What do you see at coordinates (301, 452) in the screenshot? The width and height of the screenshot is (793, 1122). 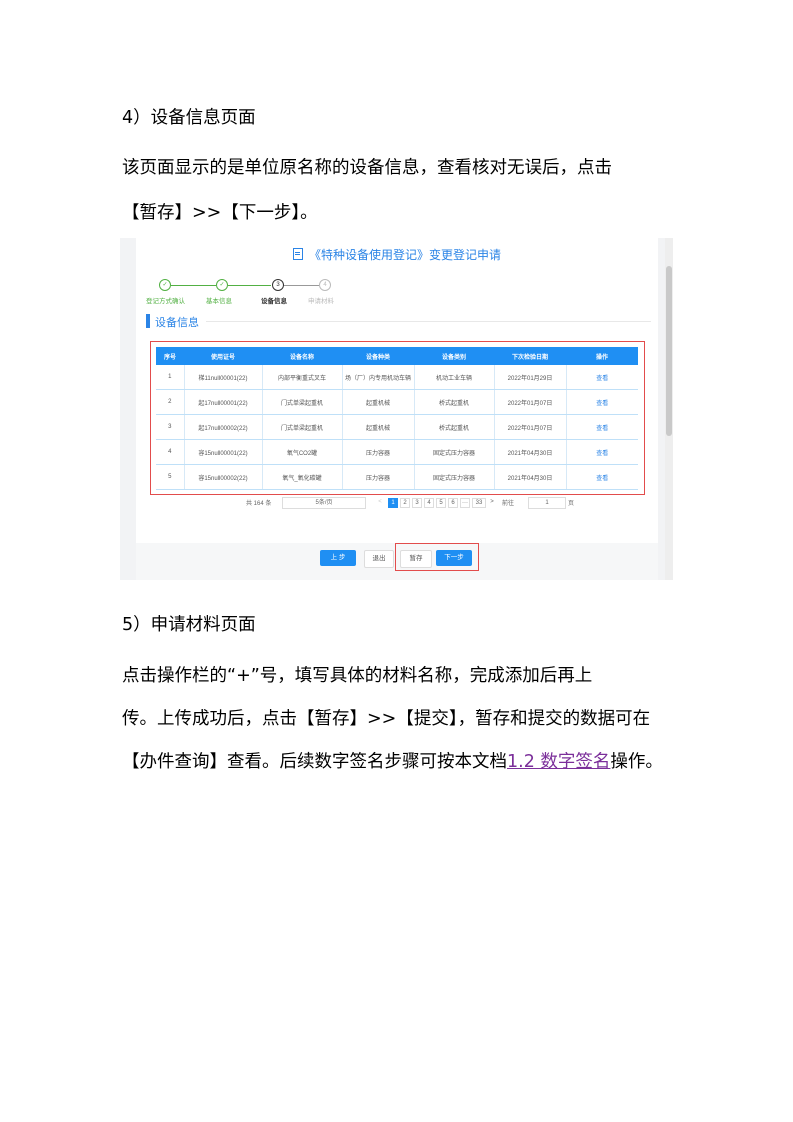 I see `cell-device-name: 氧气CO2罐` at bounding box center [301, 452].